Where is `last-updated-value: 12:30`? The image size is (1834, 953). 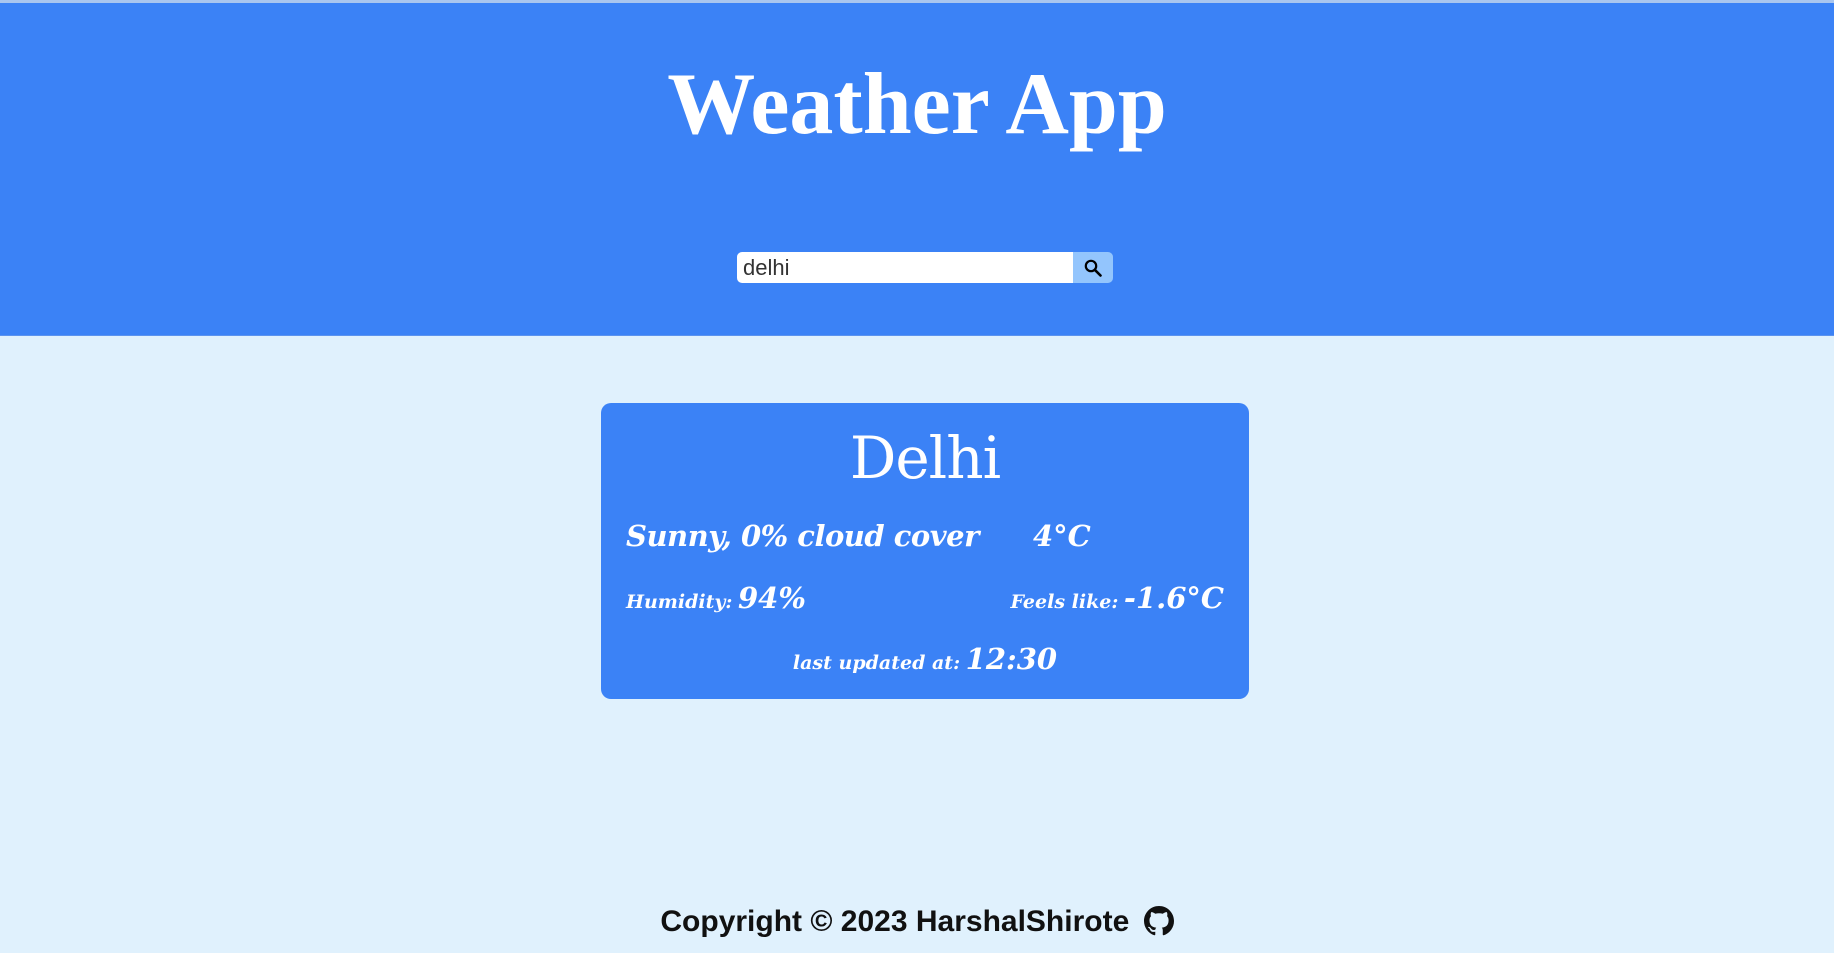
last-updated-value: 12:30 is located at coordinates (1011, 659).